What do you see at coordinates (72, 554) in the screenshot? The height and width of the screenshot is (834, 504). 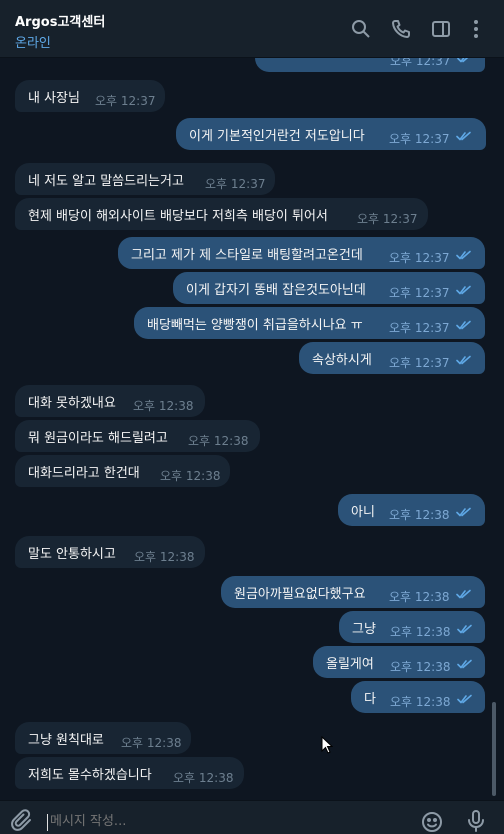 I see `message-text: 말도 안통하시고` at bounding box center [72, 554].